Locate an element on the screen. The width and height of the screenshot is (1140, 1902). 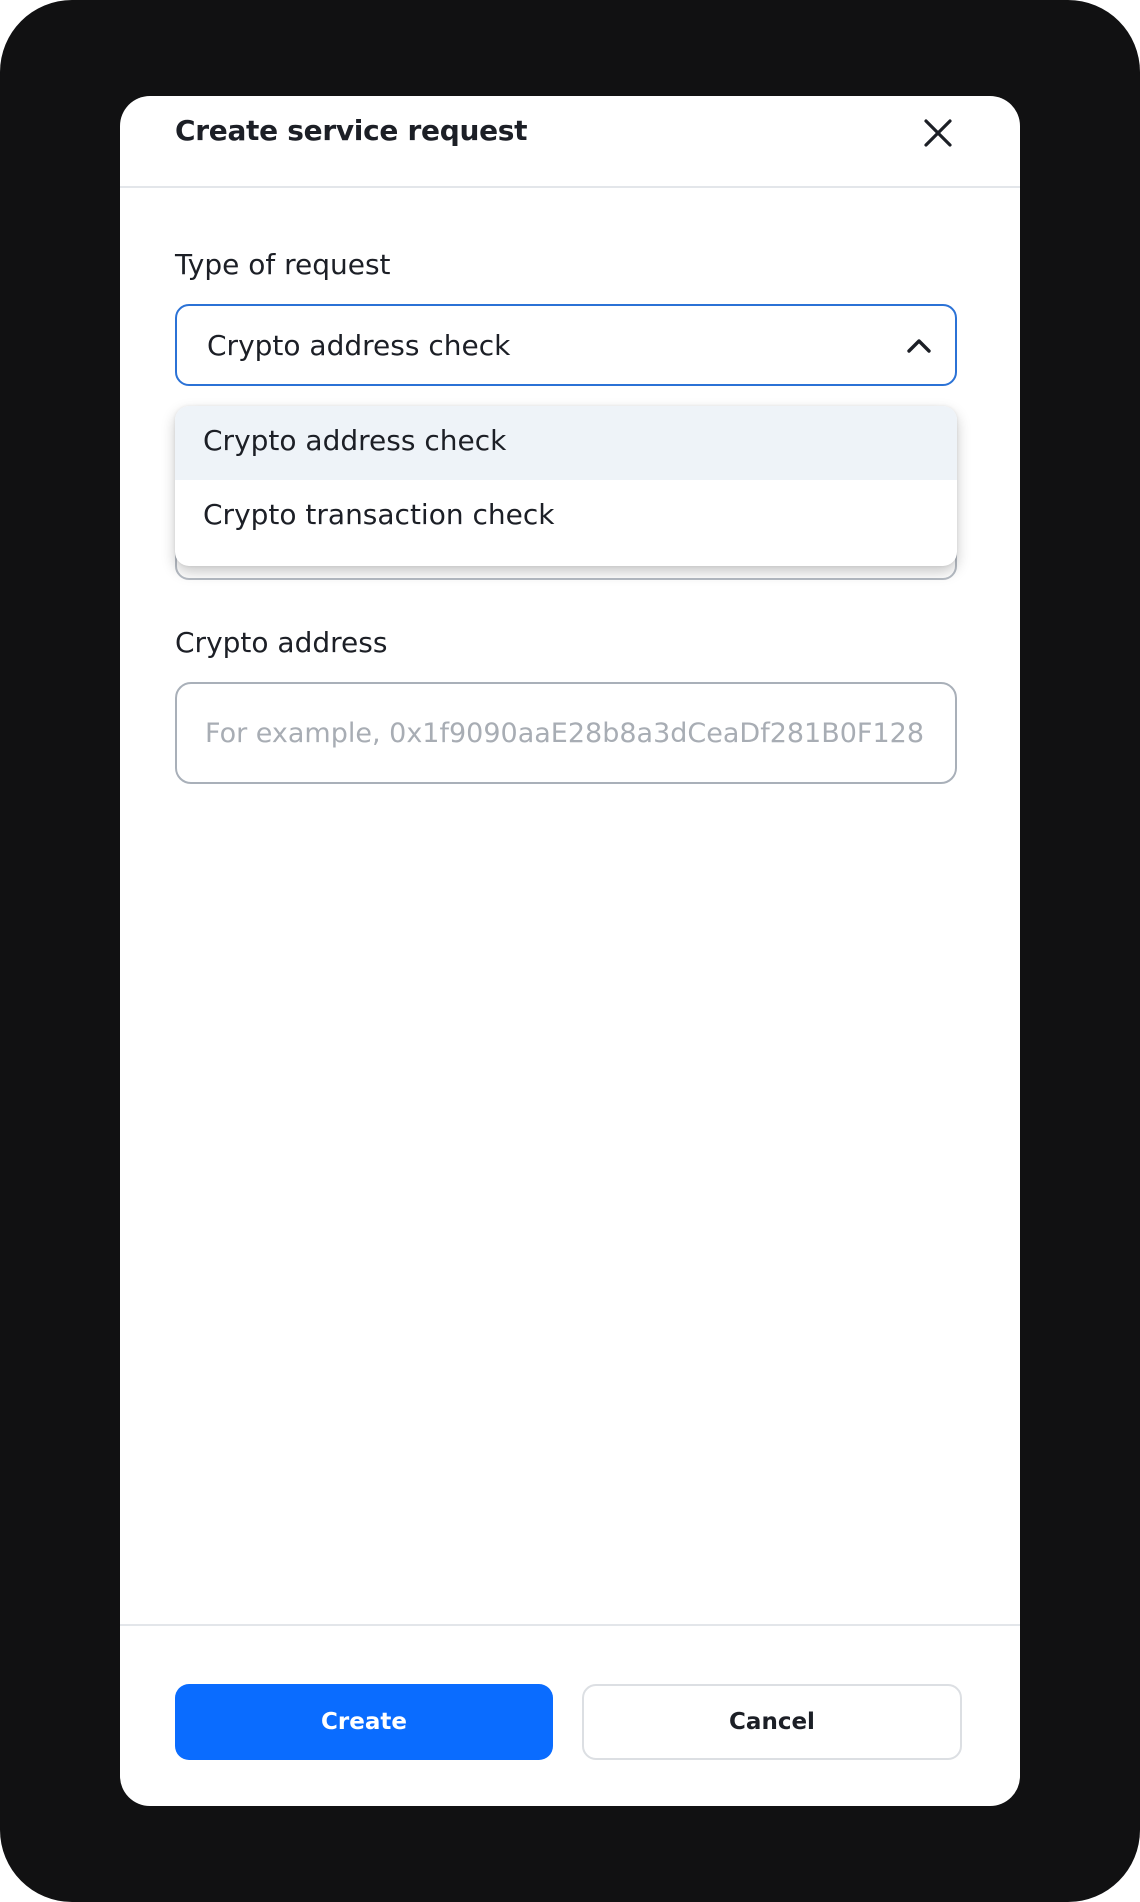
option-label: Crypto transaction check is located at coordinates (379, 514).